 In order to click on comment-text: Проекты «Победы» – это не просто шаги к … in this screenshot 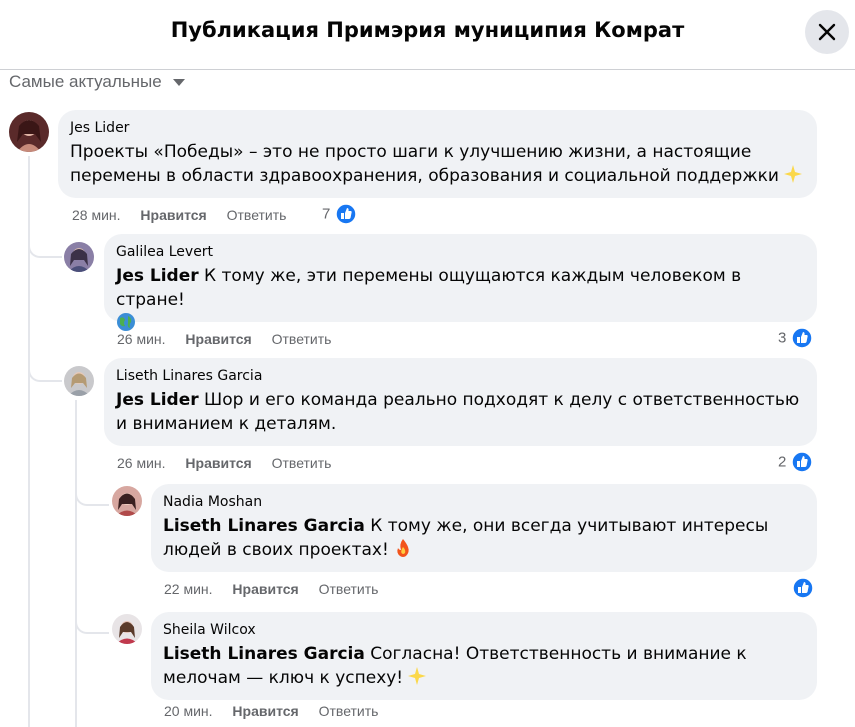, I will do `click(437, 165)`.